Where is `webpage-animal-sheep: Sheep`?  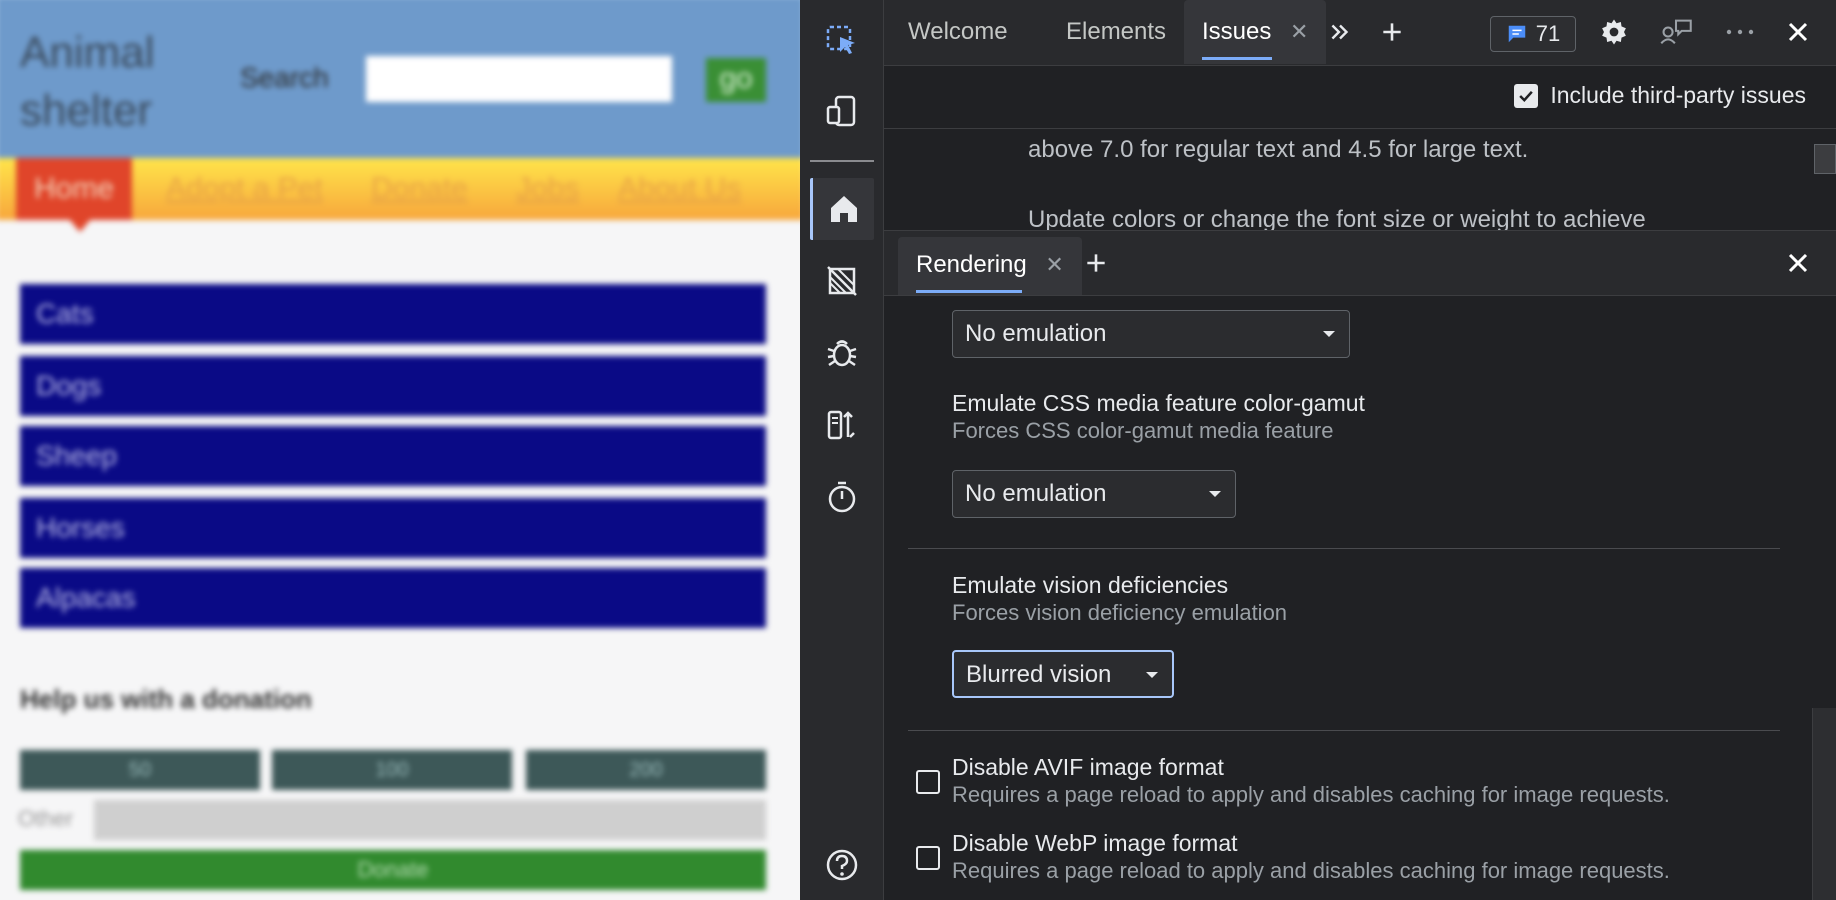 webpage-animal-sheep: Sheep is located at coordinates (393, 456).